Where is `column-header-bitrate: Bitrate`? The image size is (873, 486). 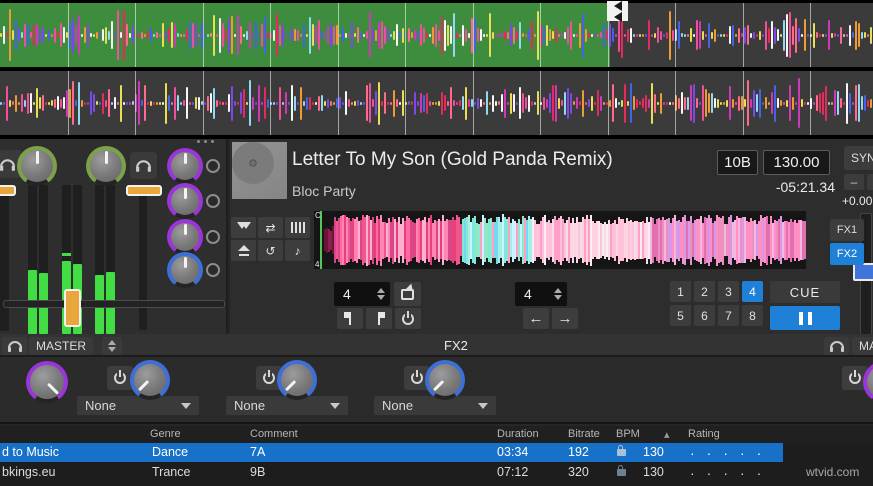 column-header-bitrate: Bitrate is located at coordinates (584, 434).